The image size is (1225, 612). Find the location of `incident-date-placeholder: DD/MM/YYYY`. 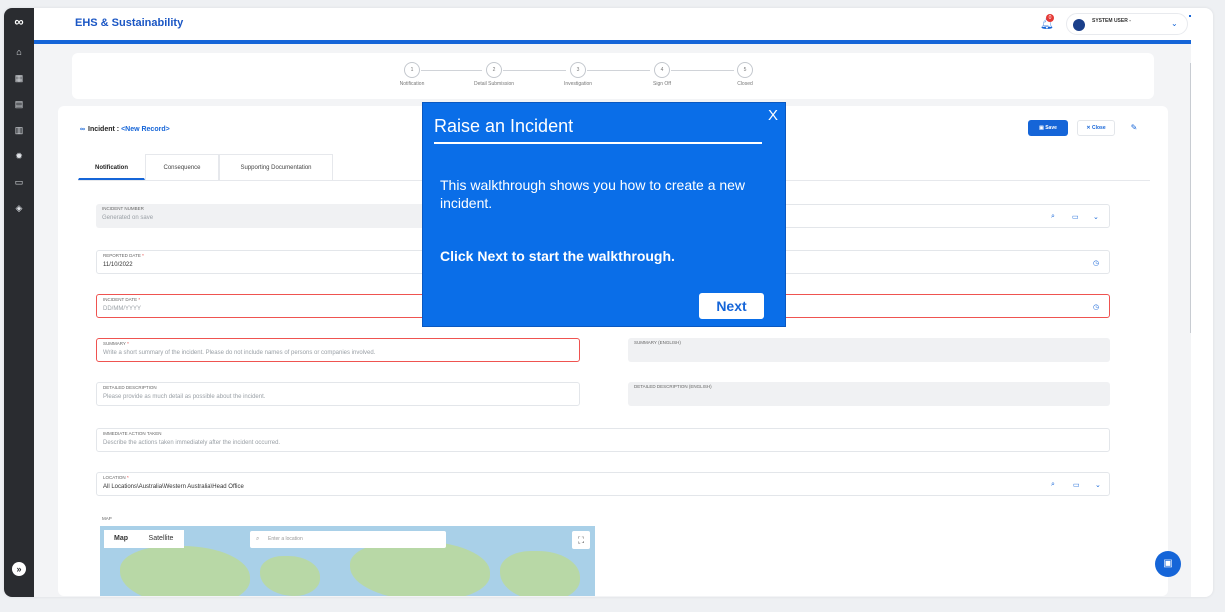

incident-date-placeholder: DD/MM/YYYY is located at coordinates (122, 309).